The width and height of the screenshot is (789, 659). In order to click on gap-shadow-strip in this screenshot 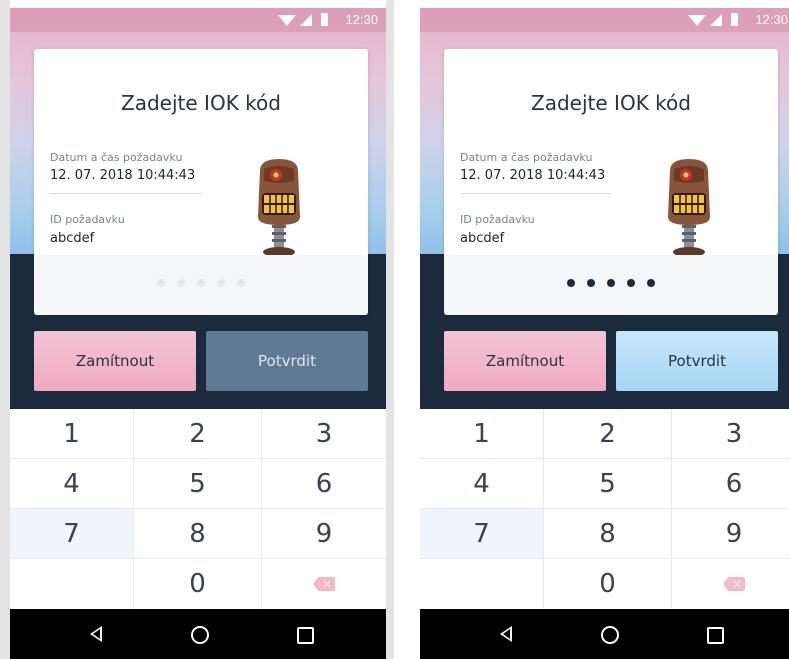, I will do `click(390, 329)`.